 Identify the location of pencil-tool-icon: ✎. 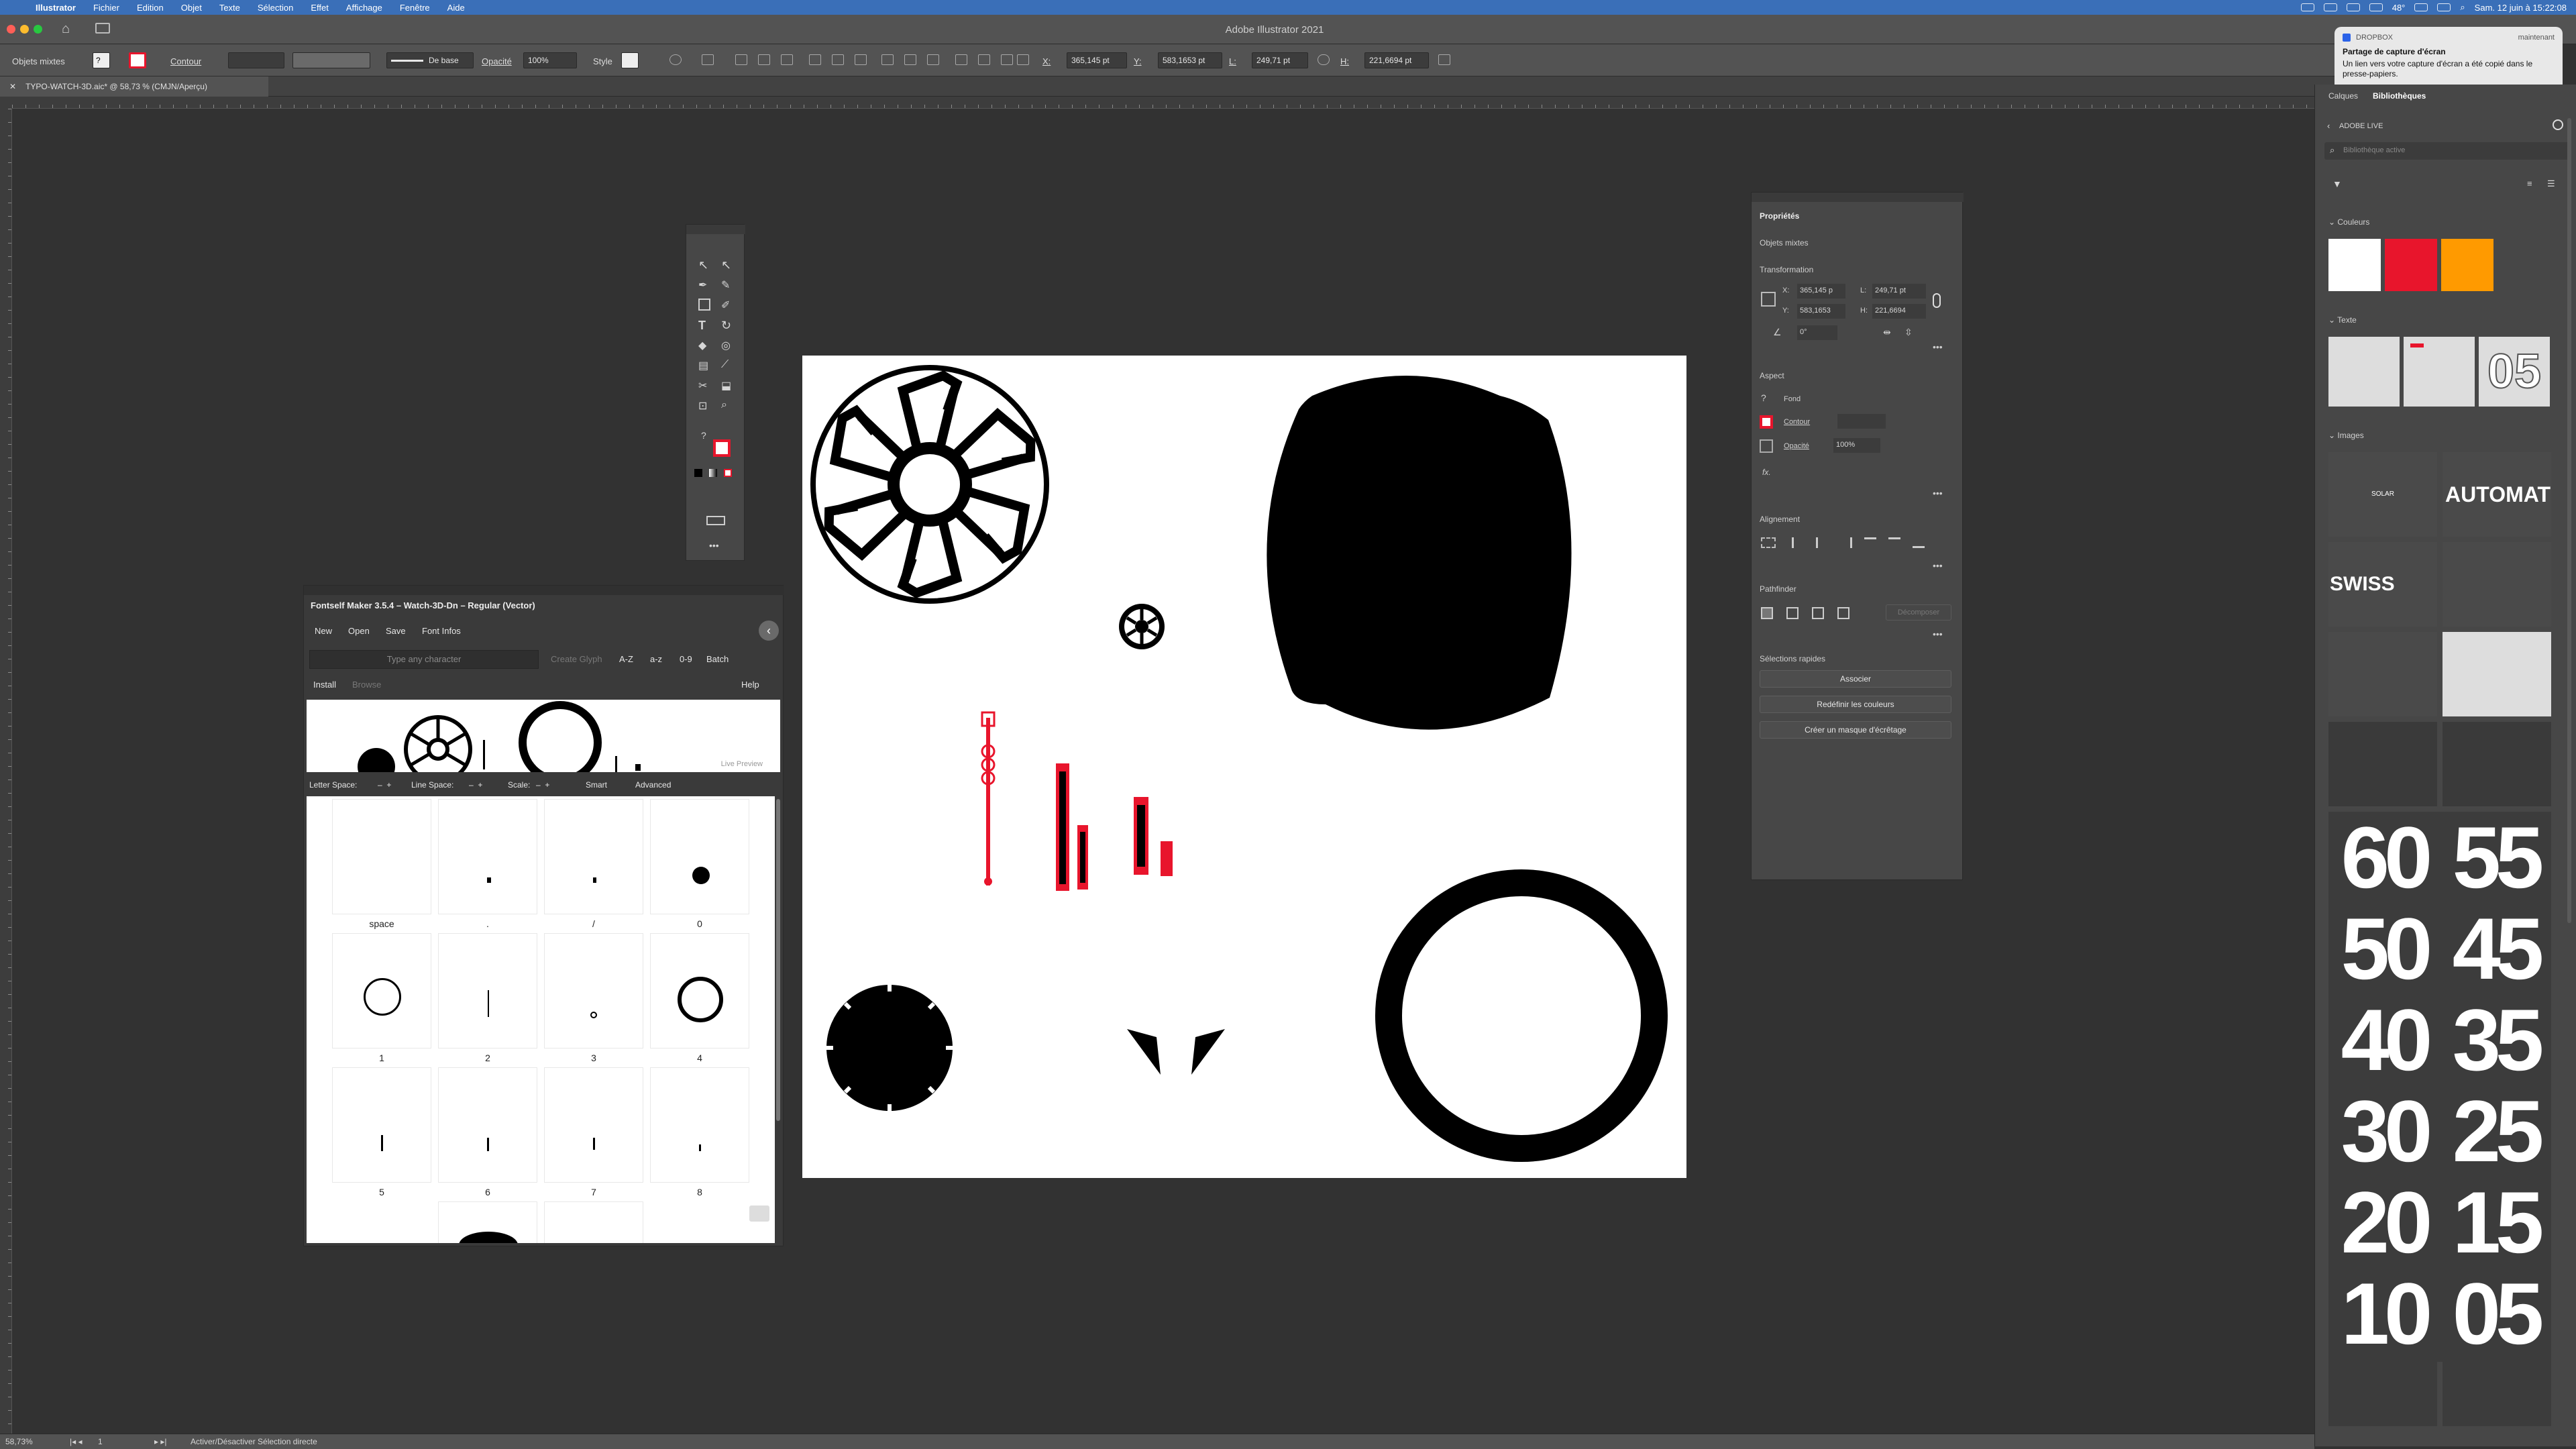
(727, 284).